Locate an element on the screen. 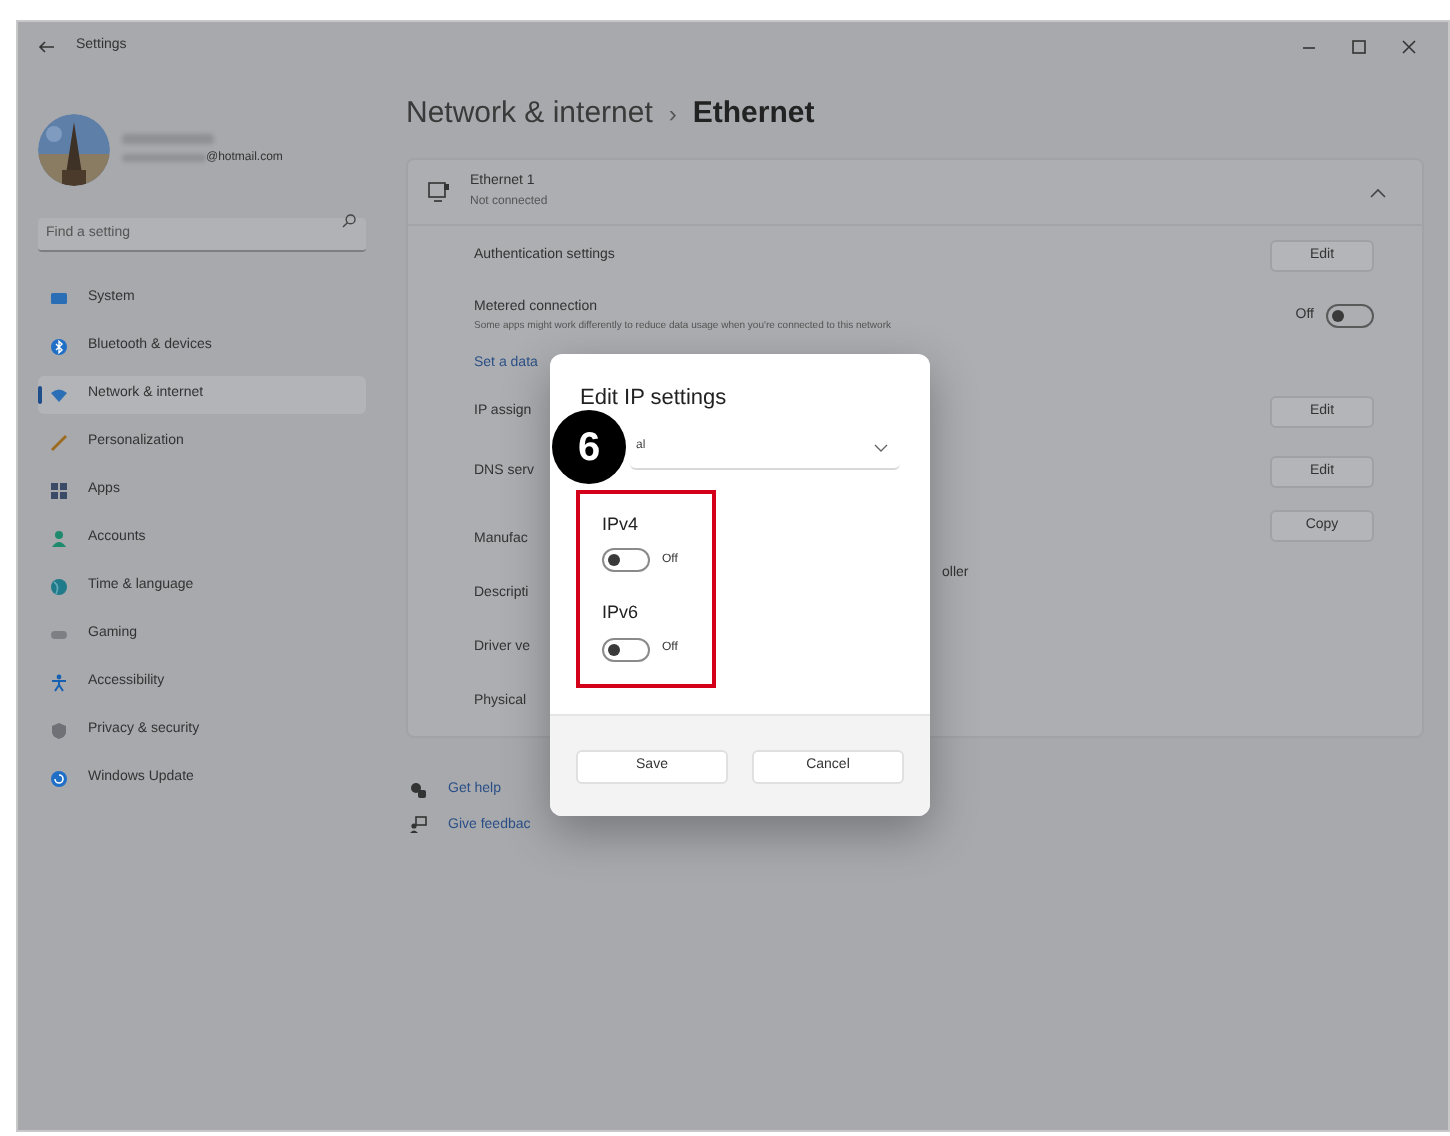  protocol-label: IPv4 is located at coordinates (621, 524).